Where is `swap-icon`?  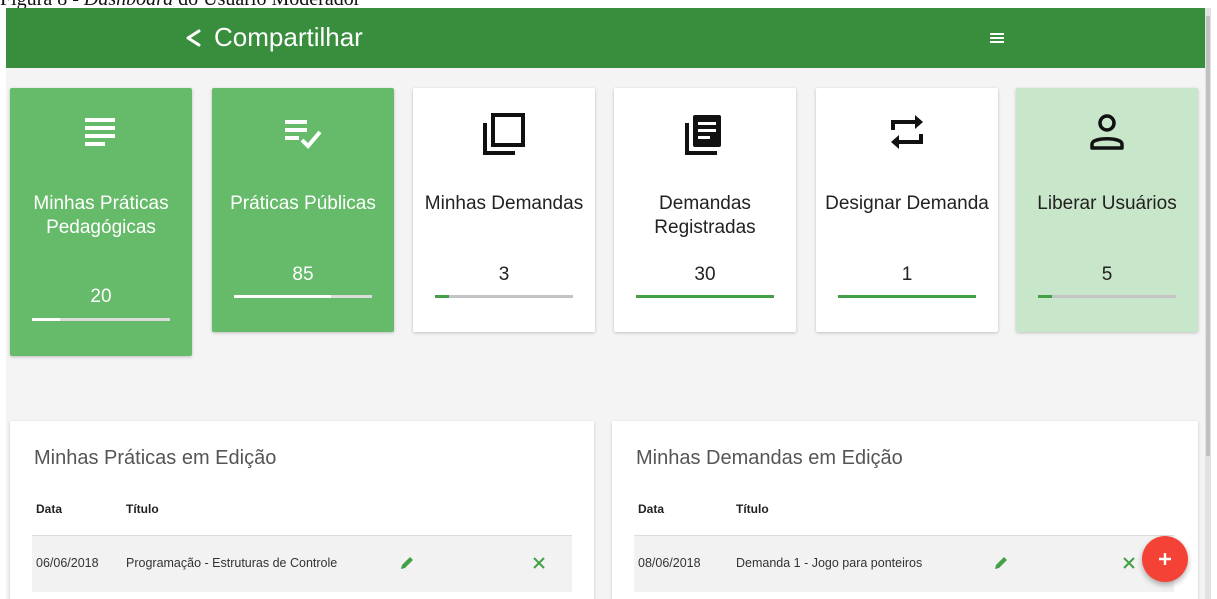
swap-icon is located at coordinates (907, 136).